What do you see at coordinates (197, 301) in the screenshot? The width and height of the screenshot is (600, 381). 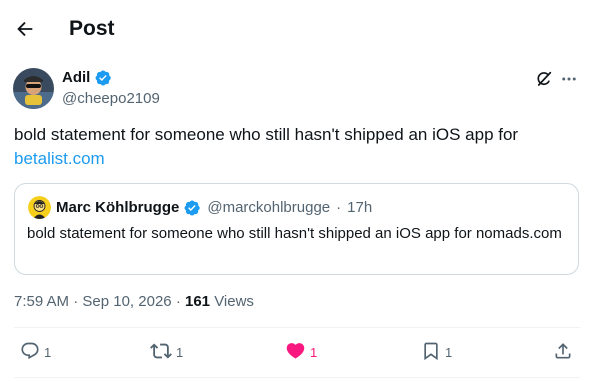 I see `views-count: 161` at bounding box center [197, 301].